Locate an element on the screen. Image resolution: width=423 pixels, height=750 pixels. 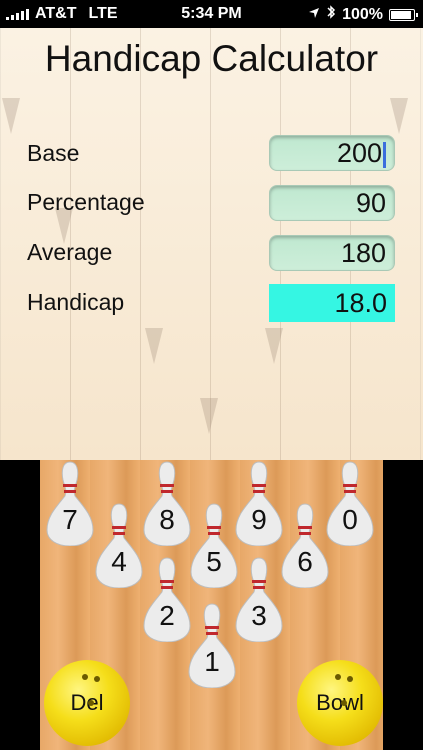
base-input: 200 is located at coordinates (332, 153).